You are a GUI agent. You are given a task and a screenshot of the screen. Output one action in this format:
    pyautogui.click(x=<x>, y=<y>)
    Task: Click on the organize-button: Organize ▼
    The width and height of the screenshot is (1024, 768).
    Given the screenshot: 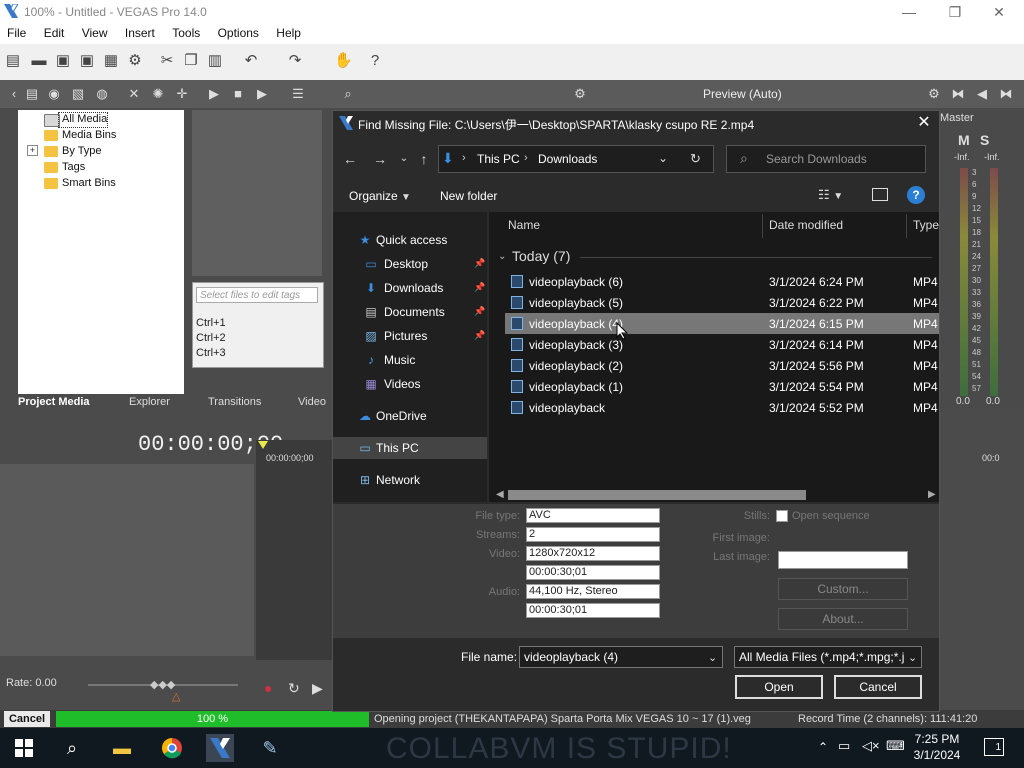 What is the action you would take?
    pyautogui.click(x=380, y=196)
    